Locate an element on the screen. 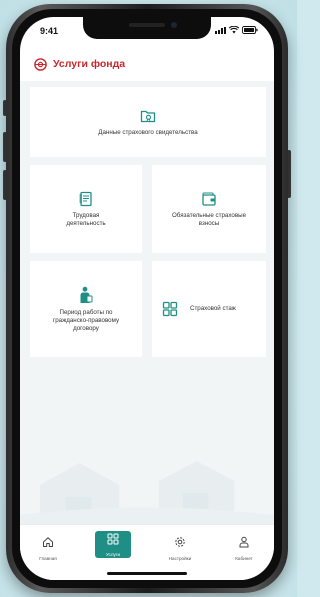  tab-settings: Настройки is located at coordinates (180, 547).